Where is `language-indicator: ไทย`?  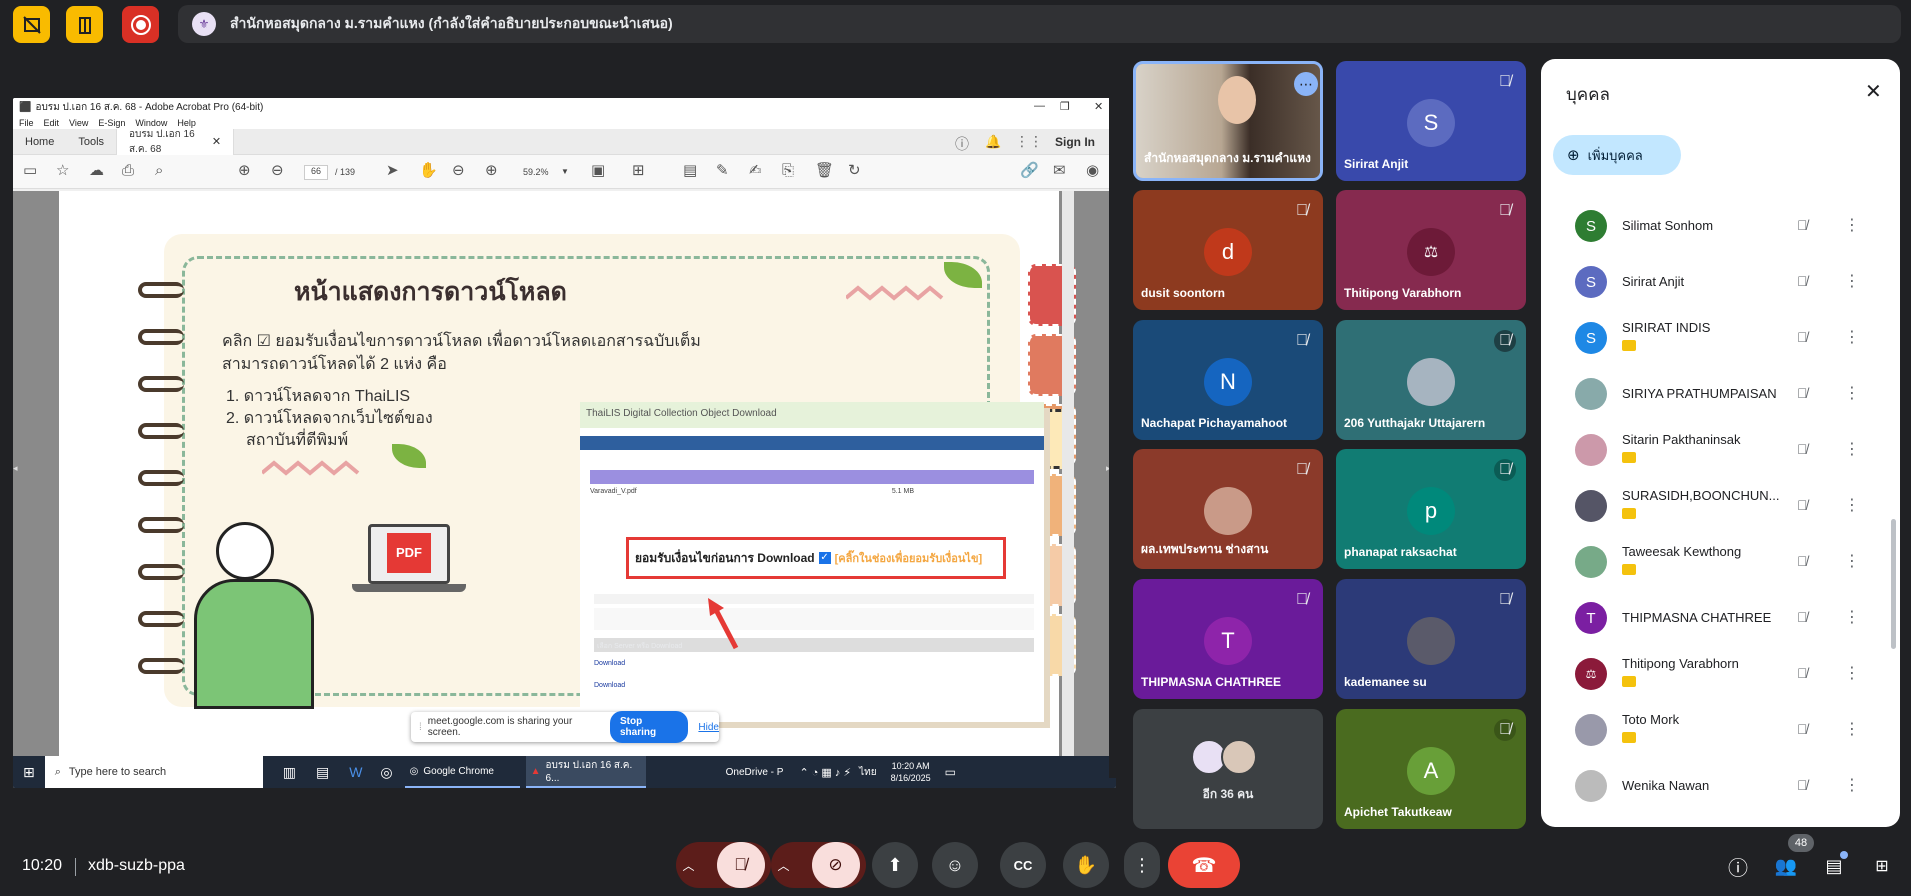
language-indicator: ไทย is located at coordinates (867, 772).